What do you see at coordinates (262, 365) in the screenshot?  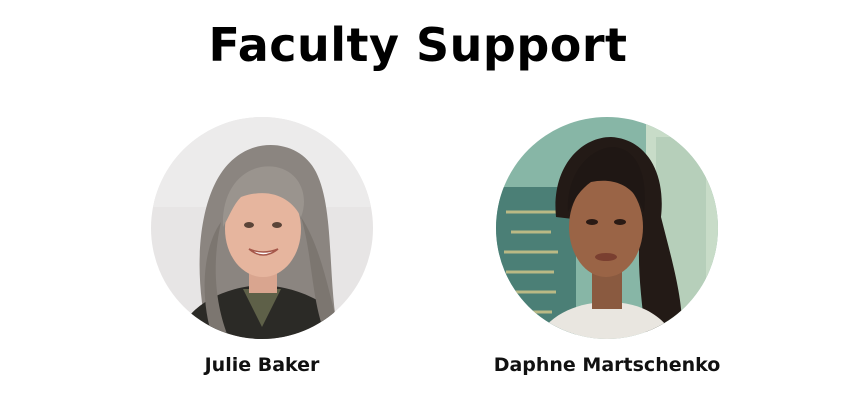 I see `person-name: Julie Baker` at bounding box center [262, 365].